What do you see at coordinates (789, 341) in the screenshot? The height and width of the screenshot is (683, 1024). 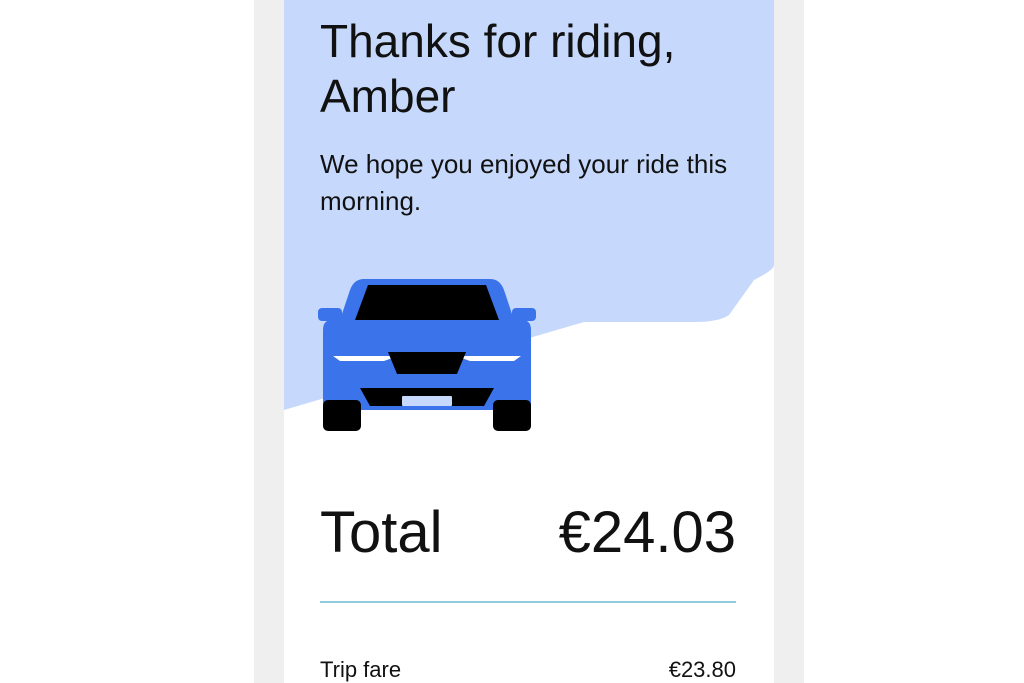 I see `right-frame-edge` at bounding box center [789, 341].